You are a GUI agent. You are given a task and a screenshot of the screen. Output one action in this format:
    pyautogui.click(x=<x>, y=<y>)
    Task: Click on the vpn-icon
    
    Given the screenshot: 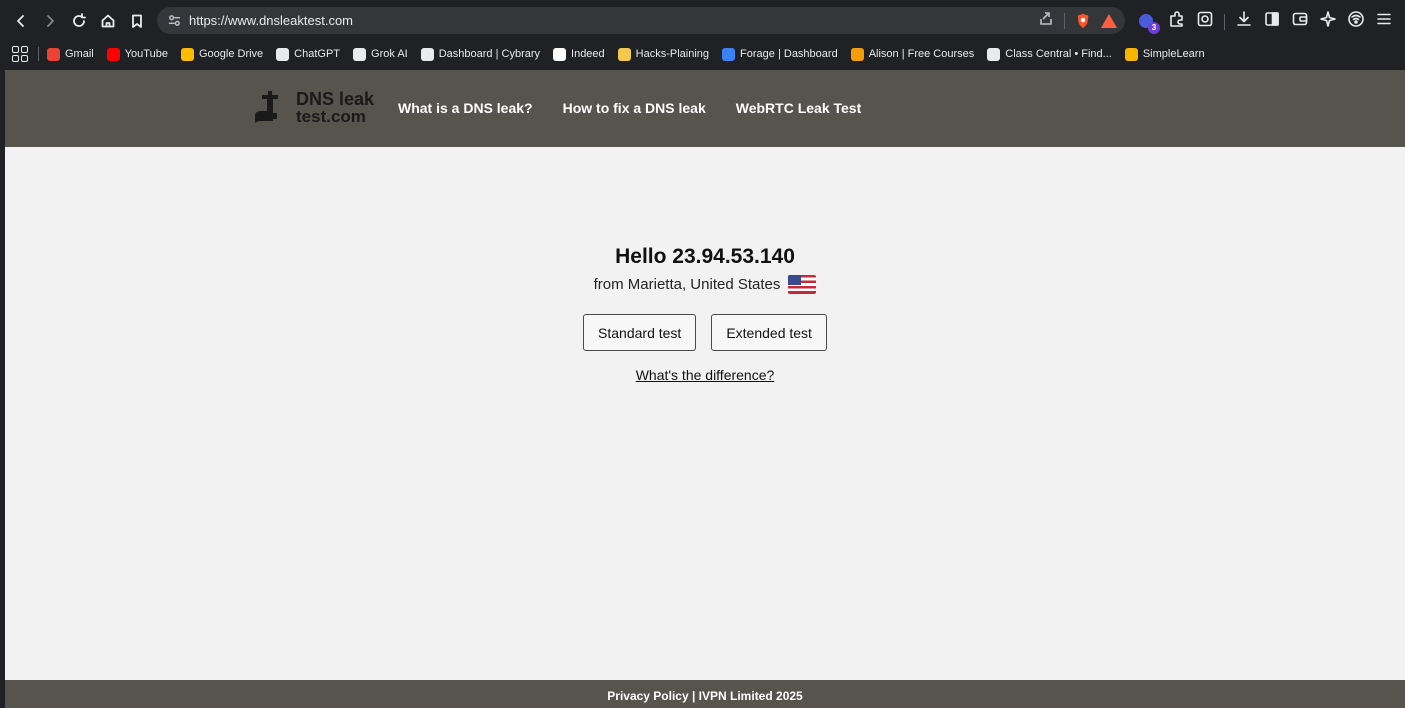 What is the action you would take?
    pyautogui.click(x=1356, y=21)
    